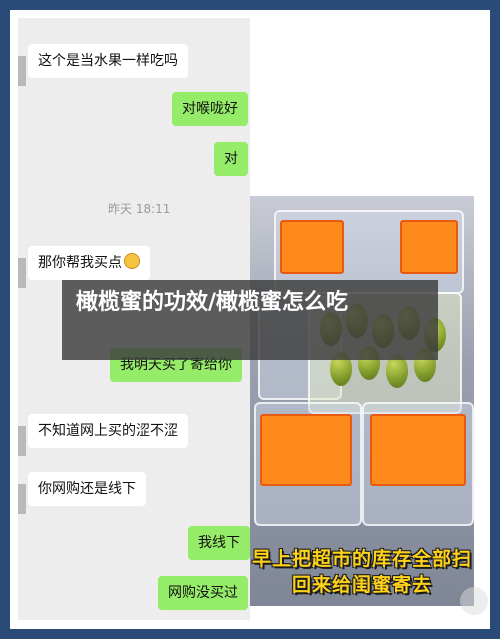  I want to click on photo-caption-line-2: 回来给闺蜜寄去, so click(361, 585).